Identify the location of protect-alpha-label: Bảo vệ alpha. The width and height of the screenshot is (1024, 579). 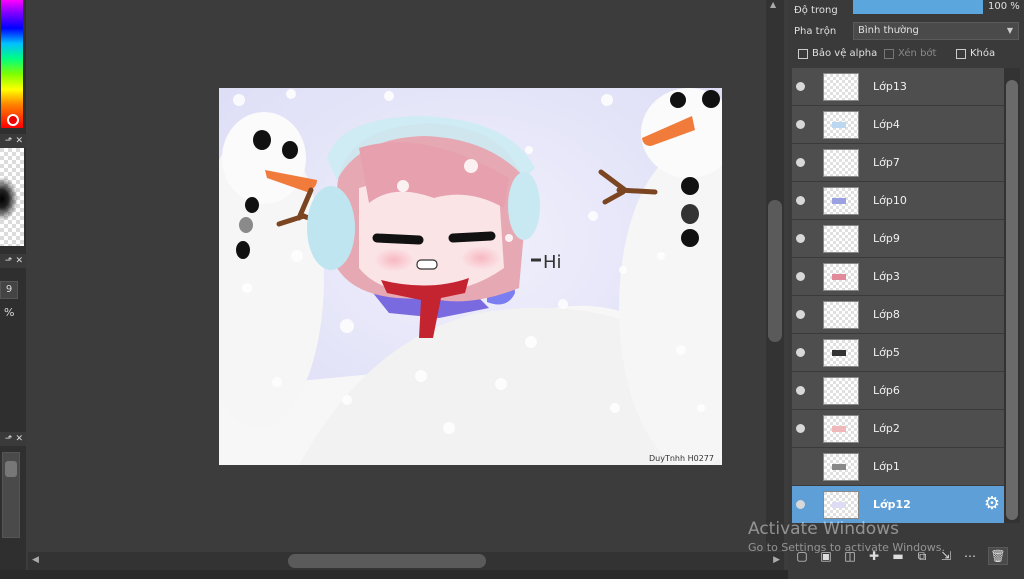
(845, 53).